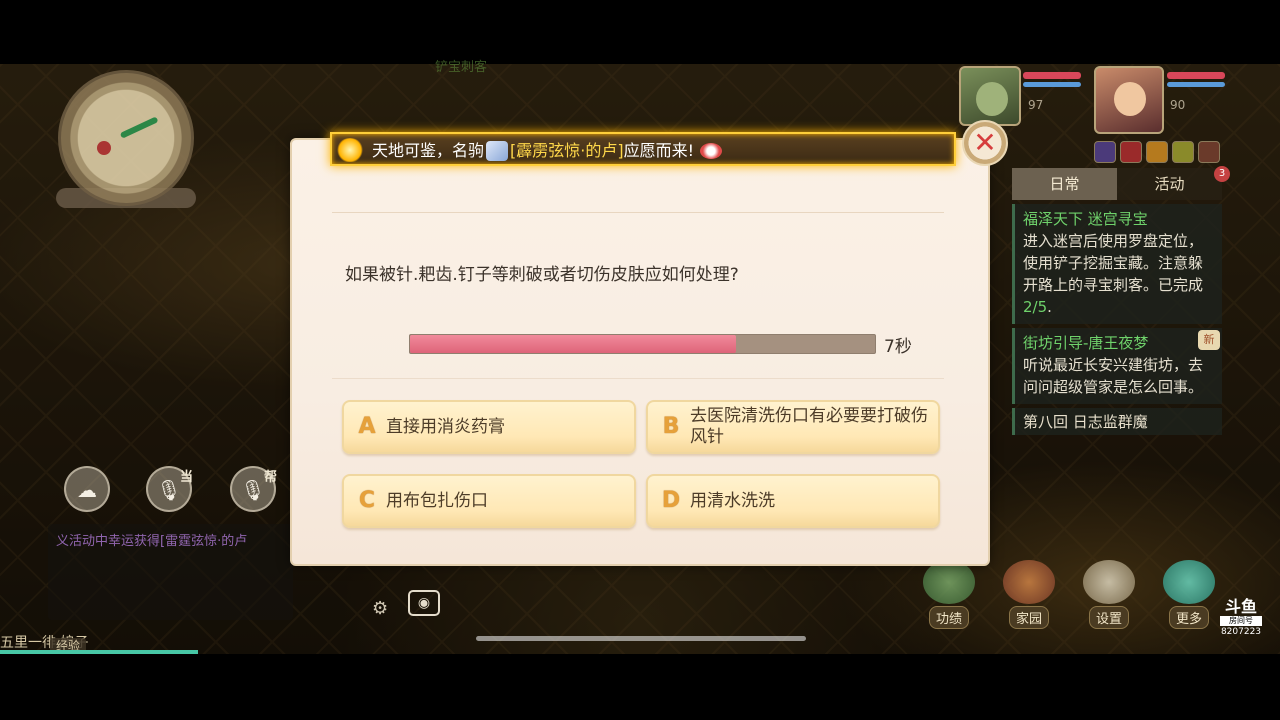 This screenshot has width=1280, height=720. What do you see at coordinates (1113, 376) in the screenshot?
I see `quest-description: 听说最近长安兴建街坊，去问问超级管家是怎么回事。` at bounding box center [1113, 376].